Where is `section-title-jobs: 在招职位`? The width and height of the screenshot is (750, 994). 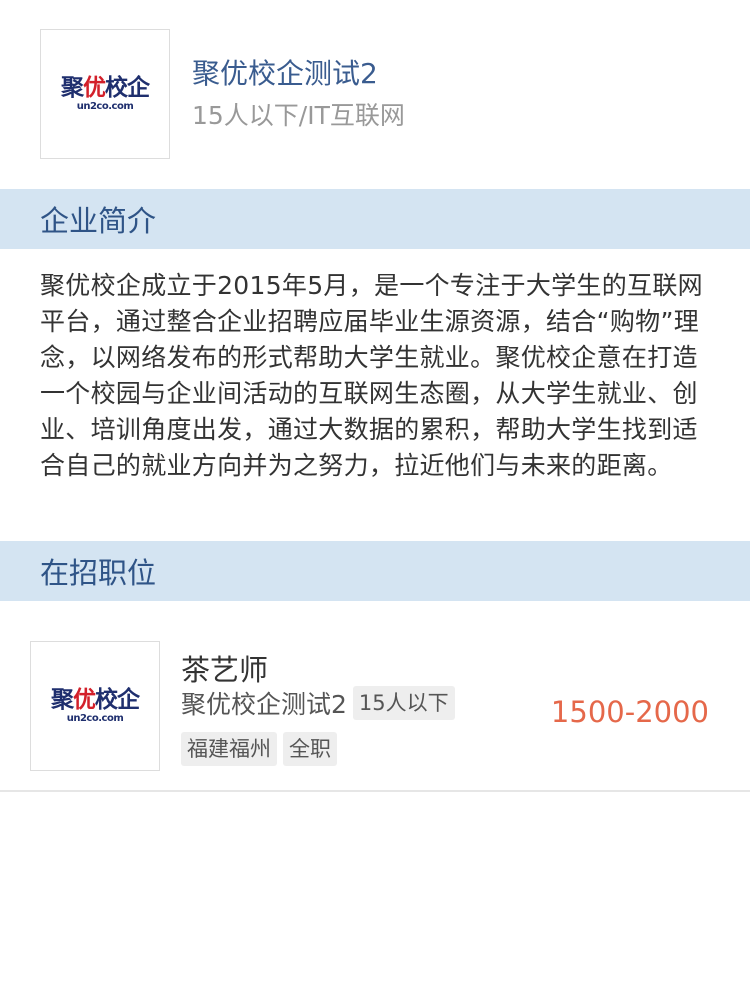
section-title-jobs: 在招职位 is located at coordinates (98, 573).